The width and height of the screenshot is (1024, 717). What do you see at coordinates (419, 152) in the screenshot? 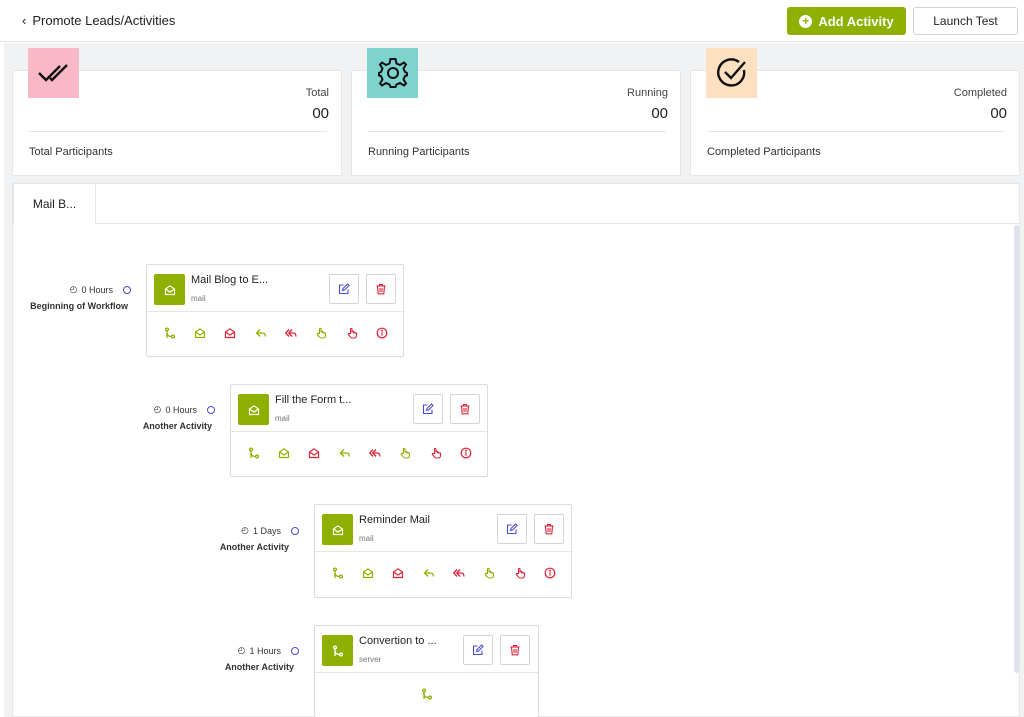
I see `stat-bottom-label: Running Participants` at bounding box center [419, 152].